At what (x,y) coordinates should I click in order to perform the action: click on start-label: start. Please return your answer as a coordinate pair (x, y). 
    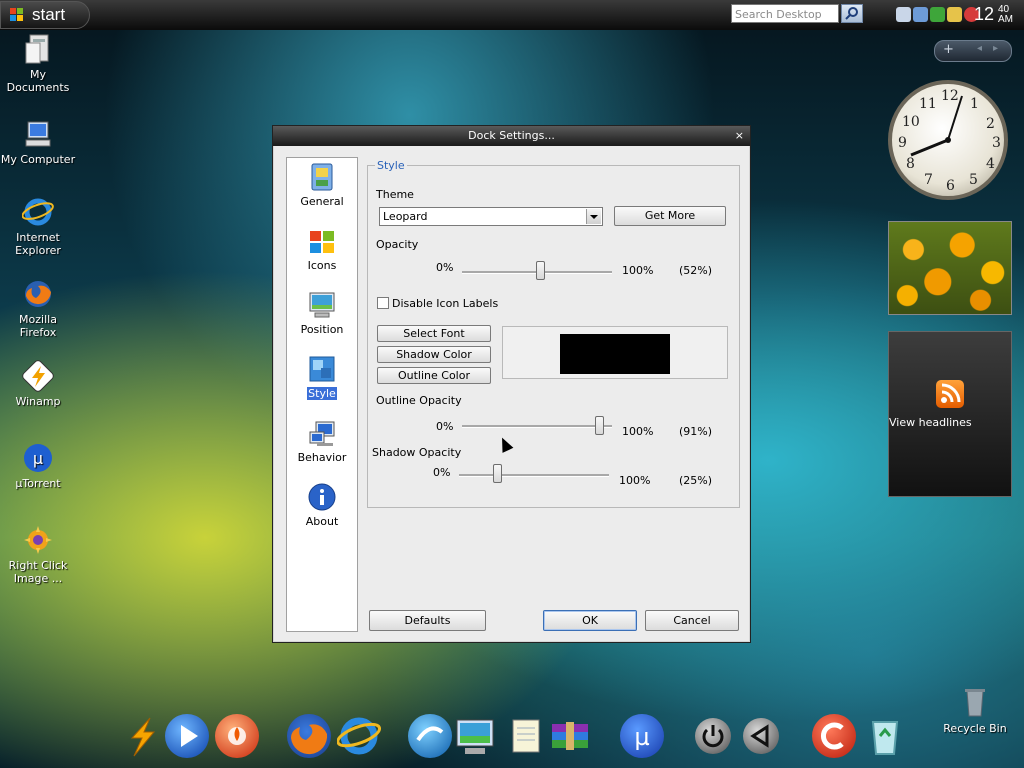
    Looking at the image, I should click on (49, 14).